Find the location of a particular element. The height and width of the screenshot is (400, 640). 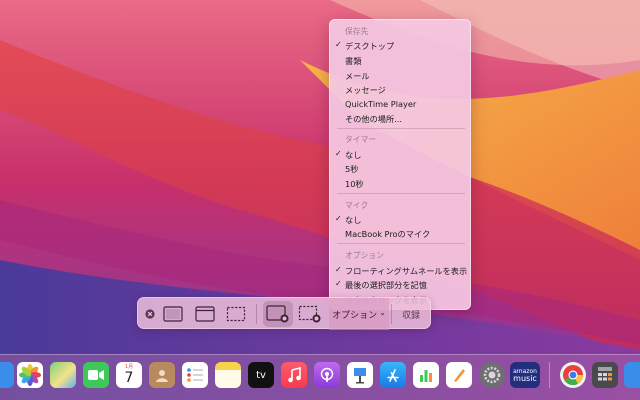

podcast-icon is located at coordinates (327, 374).